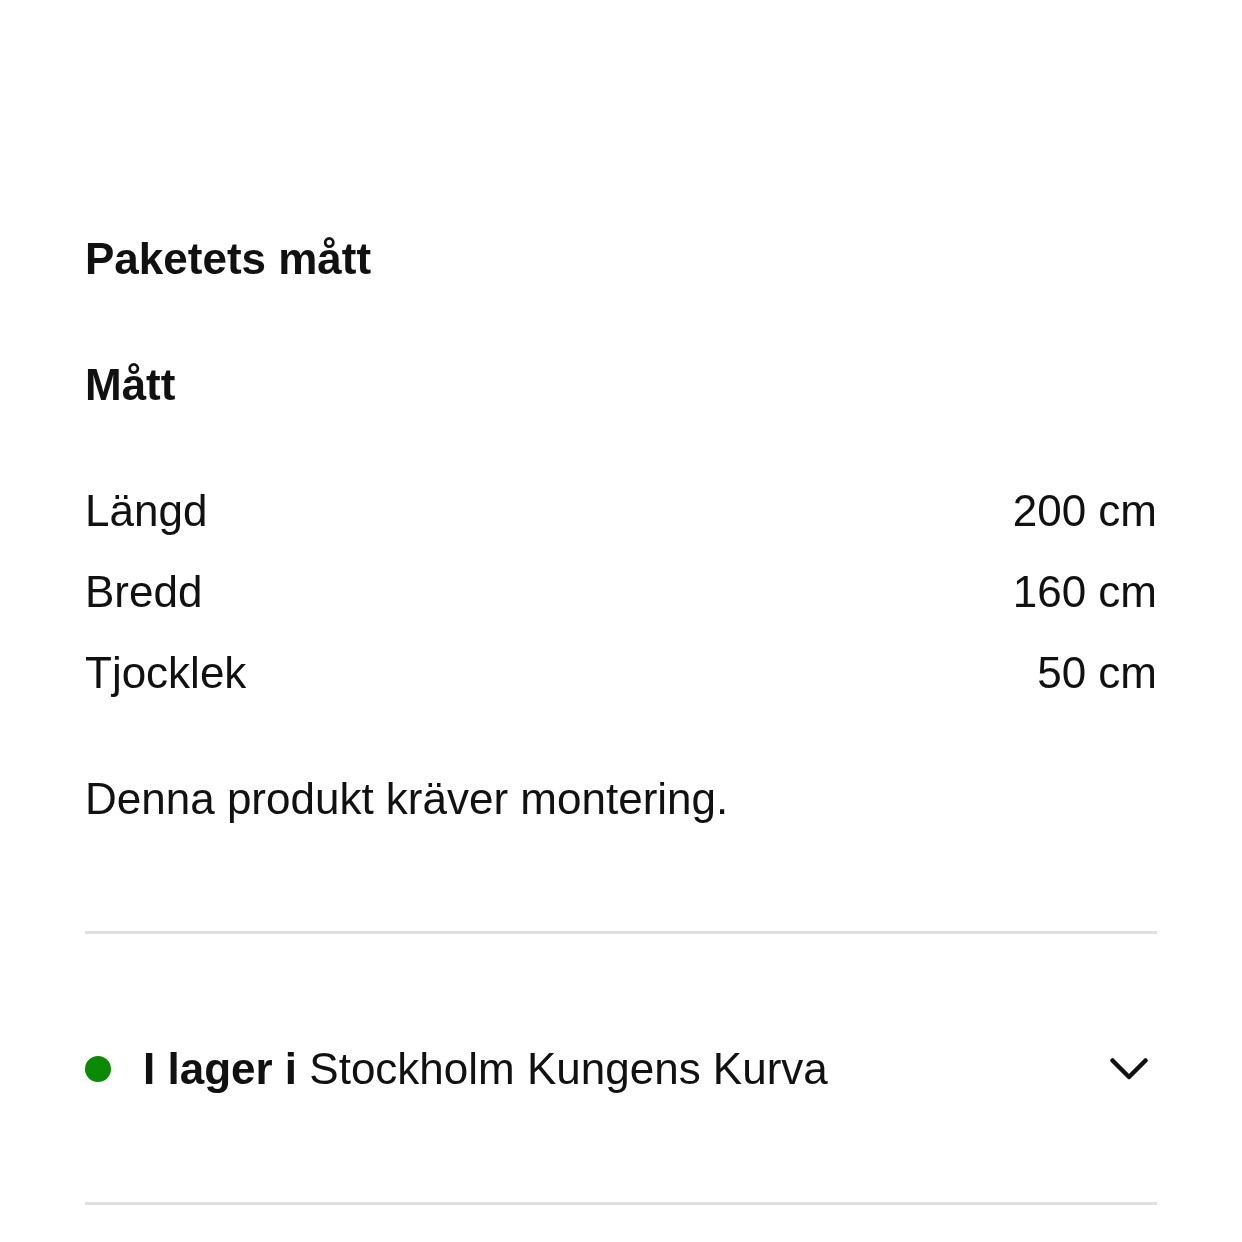 Image resolution: width=1242 pixels, height=1242 pixels. What do you see at coordinates (1084, 511) in the screenshot?
I see `dimension-value: 200 cm` at bounding box center [1084, 511].